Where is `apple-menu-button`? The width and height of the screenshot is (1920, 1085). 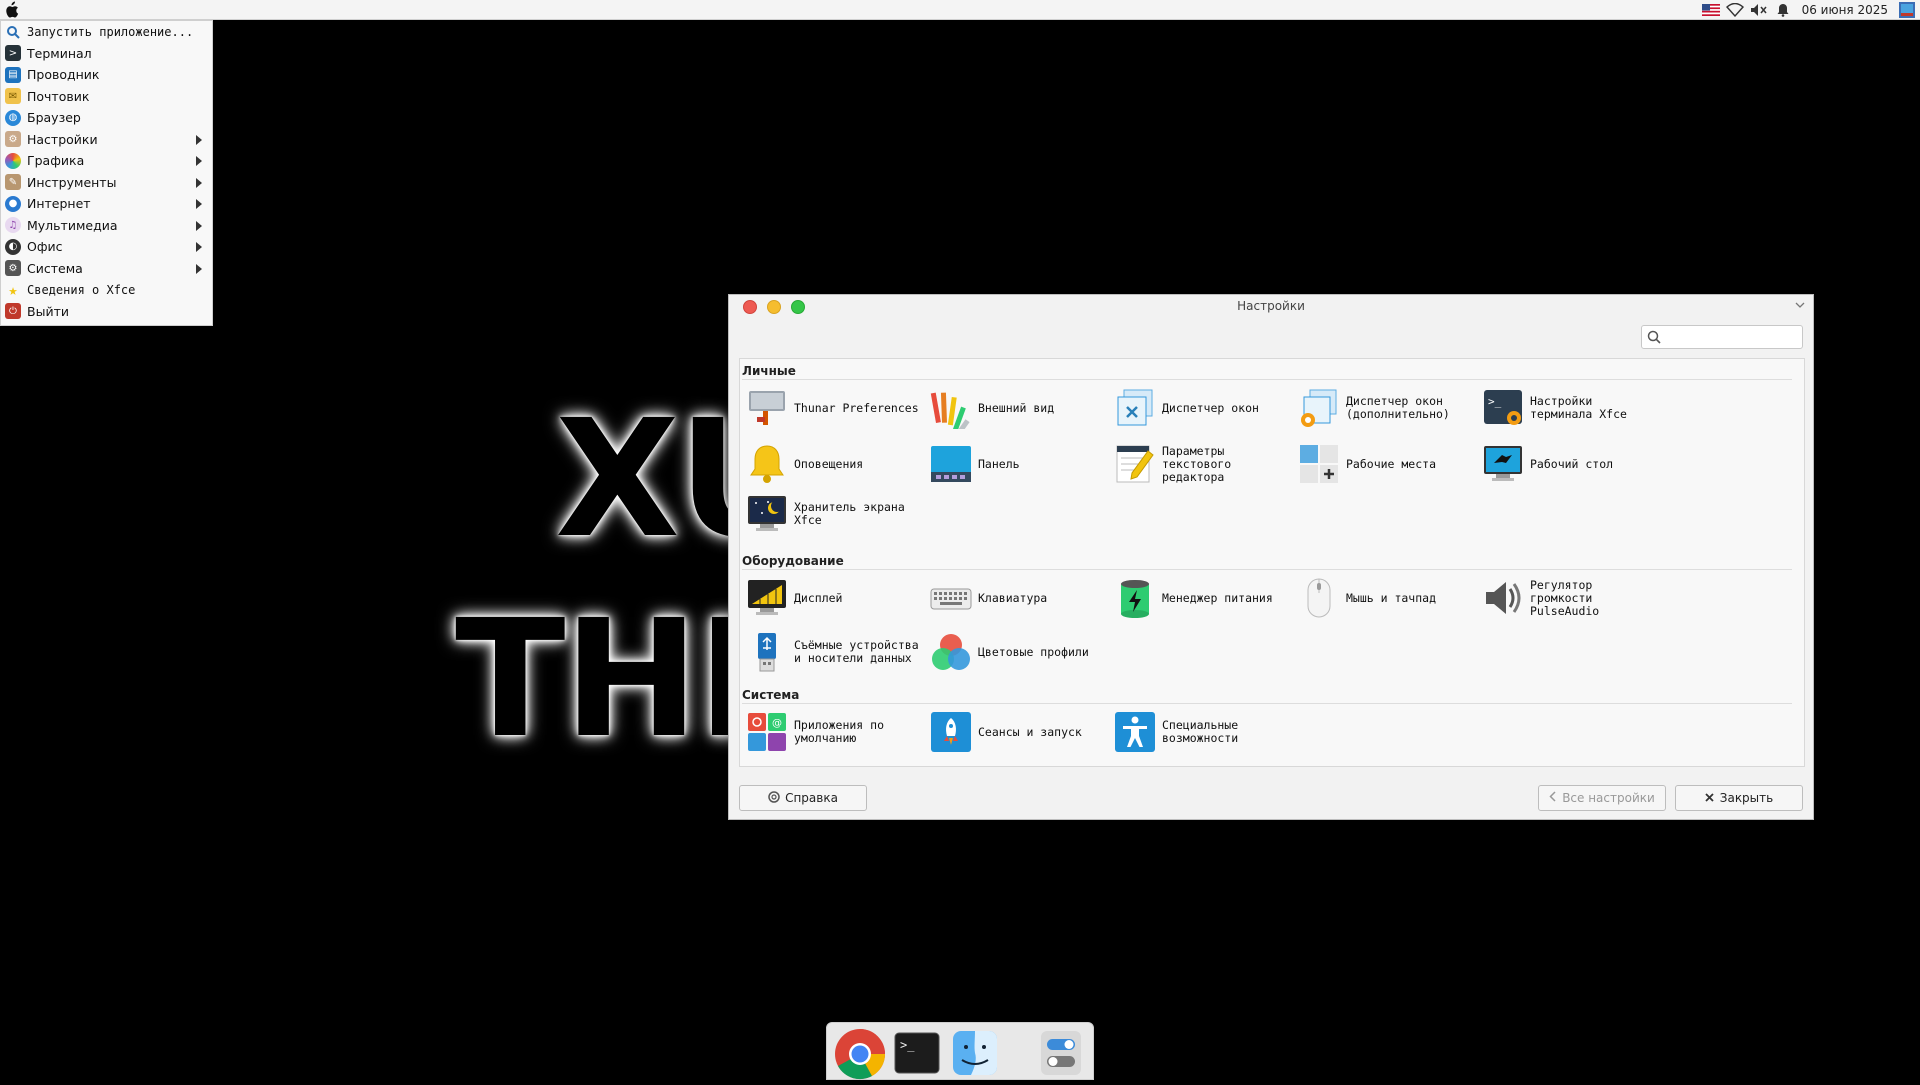 apple-menu-button is located at coordinates (12, 10).